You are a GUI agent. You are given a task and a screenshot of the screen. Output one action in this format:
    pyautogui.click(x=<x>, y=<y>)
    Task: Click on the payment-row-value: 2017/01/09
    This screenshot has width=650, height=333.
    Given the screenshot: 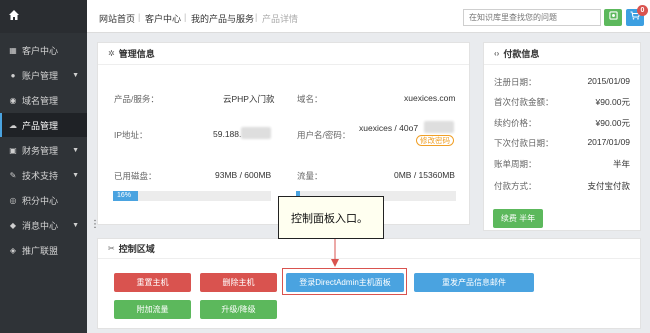 What is the action you would take?
    pyautogui.click(x=608, y=142)
    